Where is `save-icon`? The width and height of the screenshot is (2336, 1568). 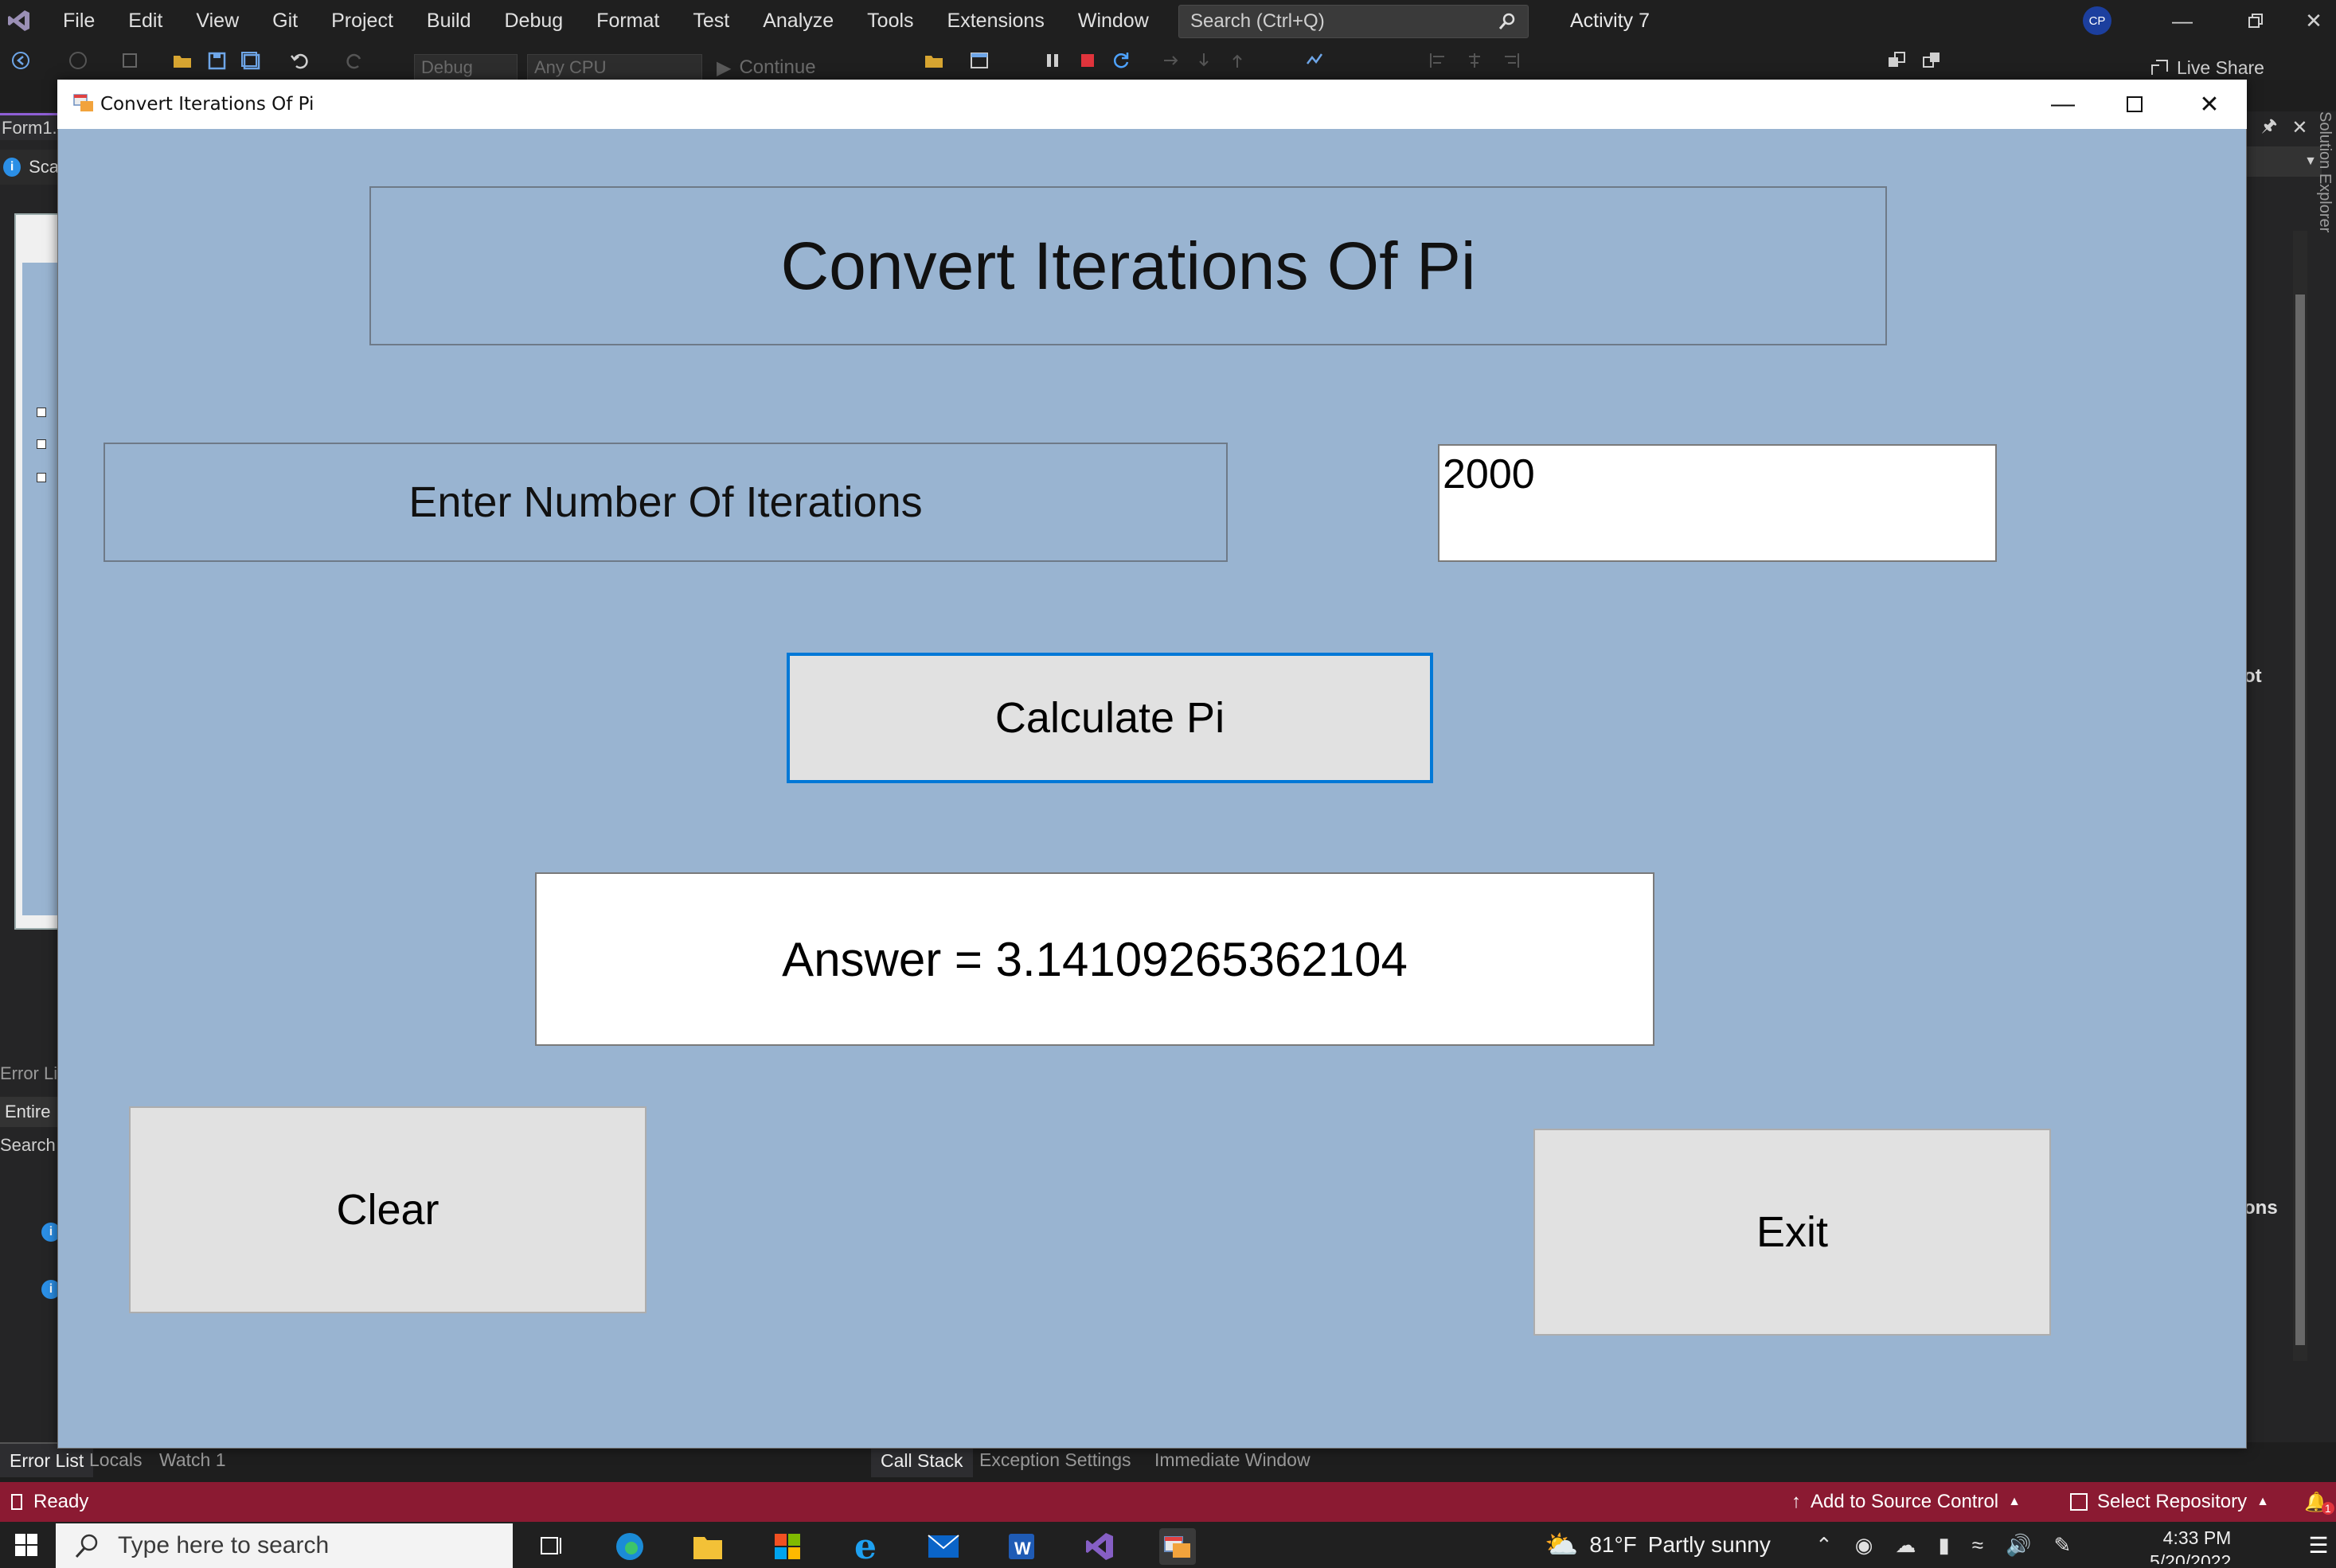 save-icon is located at coordinates (218, 60).